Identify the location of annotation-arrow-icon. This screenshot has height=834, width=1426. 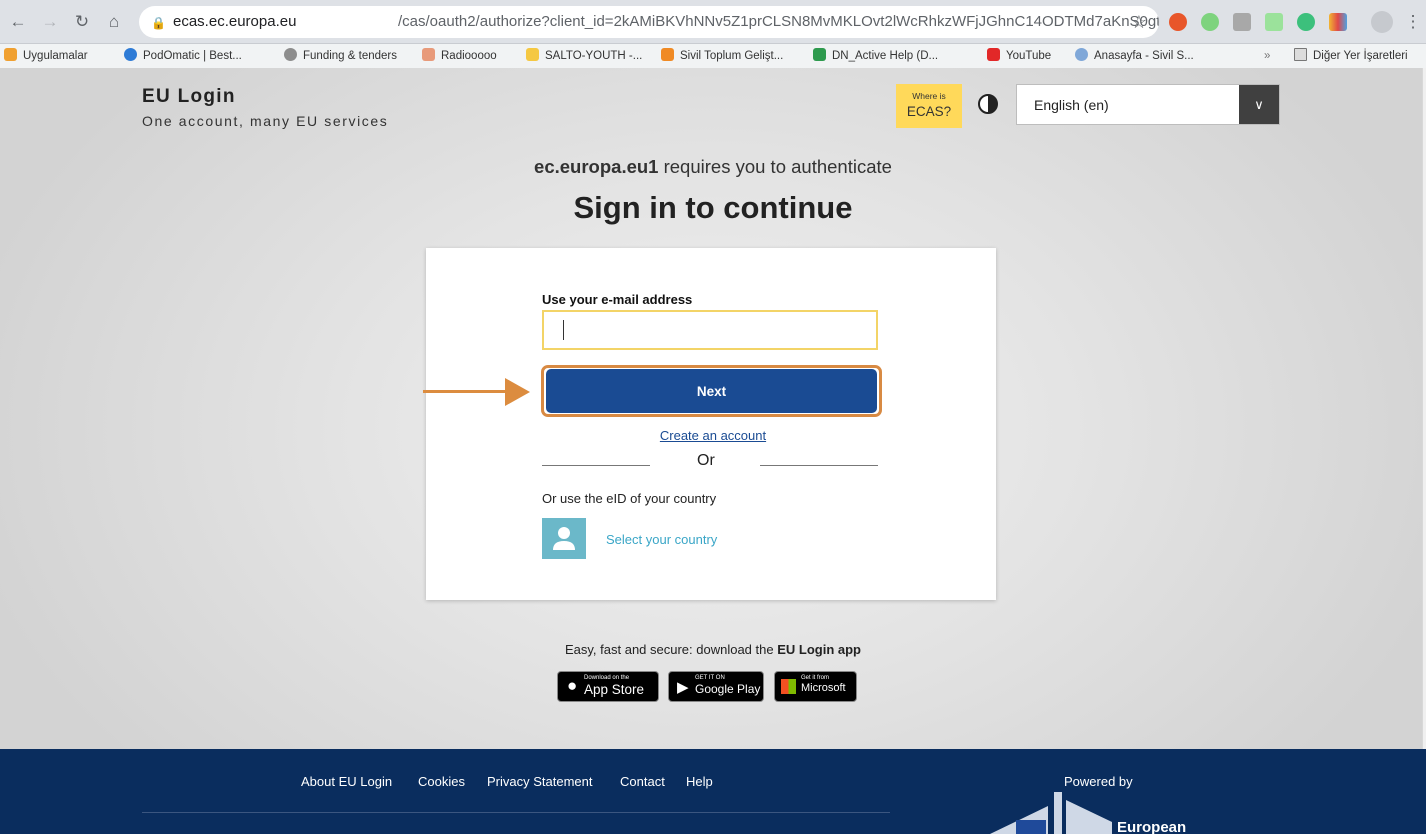
(517, 392).